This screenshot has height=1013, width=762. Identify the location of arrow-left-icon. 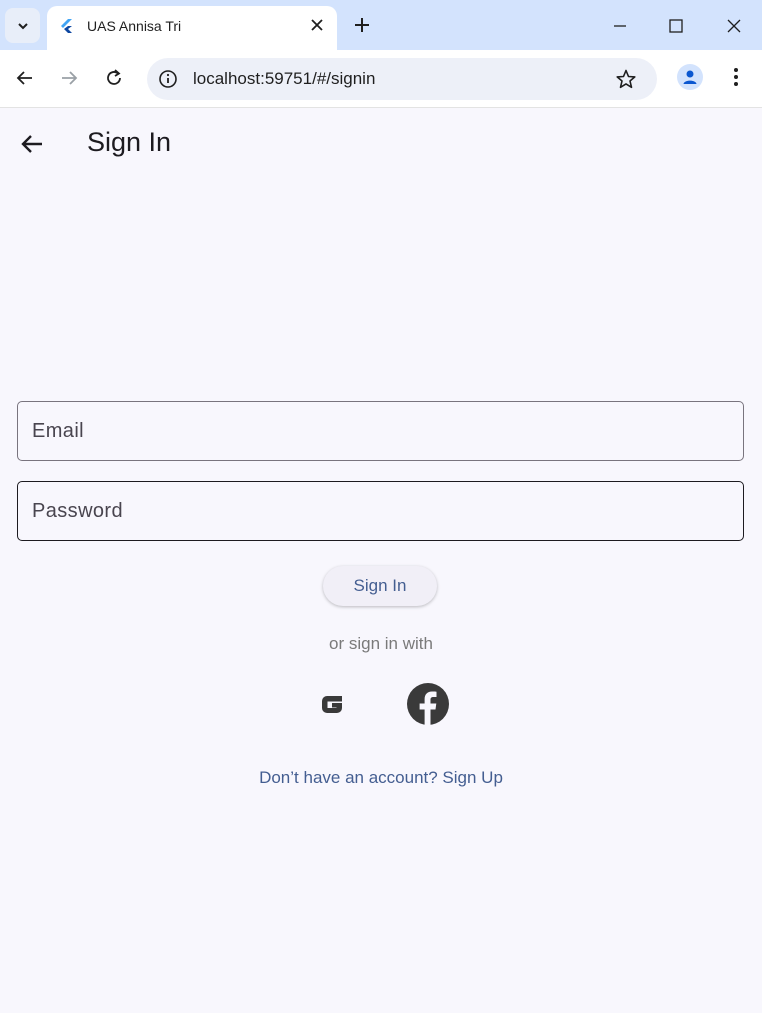
(24, 78).